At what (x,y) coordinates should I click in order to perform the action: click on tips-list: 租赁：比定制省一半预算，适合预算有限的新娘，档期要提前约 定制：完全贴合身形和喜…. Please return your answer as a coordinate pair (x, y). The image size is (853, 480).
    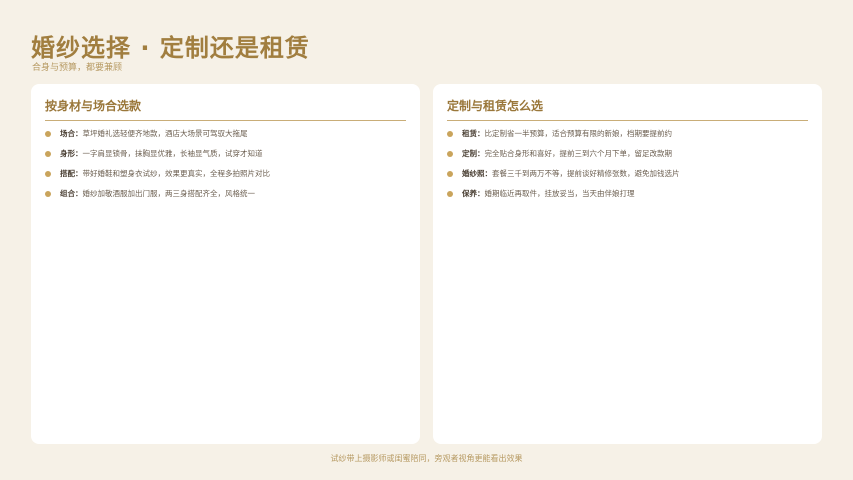
    Looking at the image, I should click on (627, 164).